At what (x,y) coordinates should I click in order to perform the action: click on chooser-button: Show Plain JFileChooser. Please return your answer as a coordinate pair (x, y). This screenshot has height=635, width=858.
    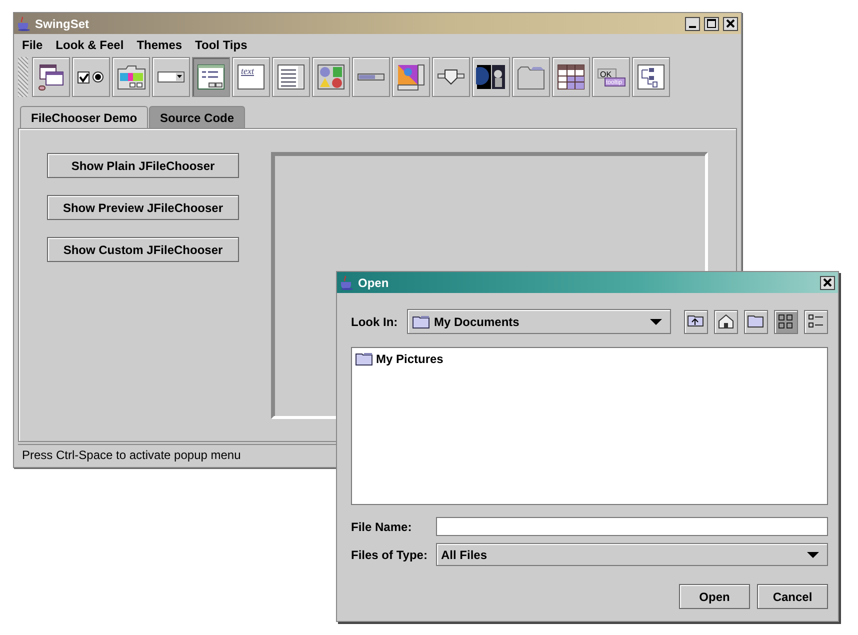
    Looking at the image, I should click on (143, 165).